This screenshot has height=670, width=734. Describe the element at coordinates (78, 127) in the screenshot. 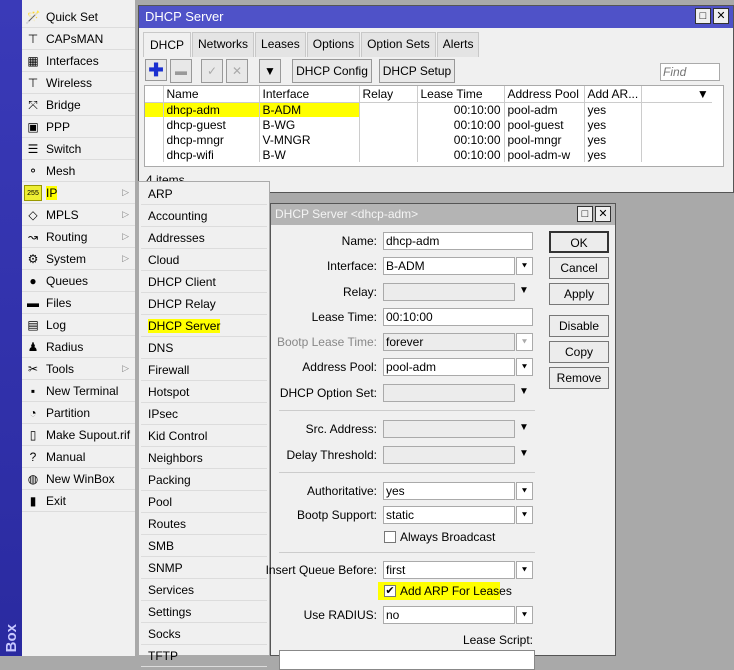

I see `menu-item-ppp: ▣ PPP` at that location.